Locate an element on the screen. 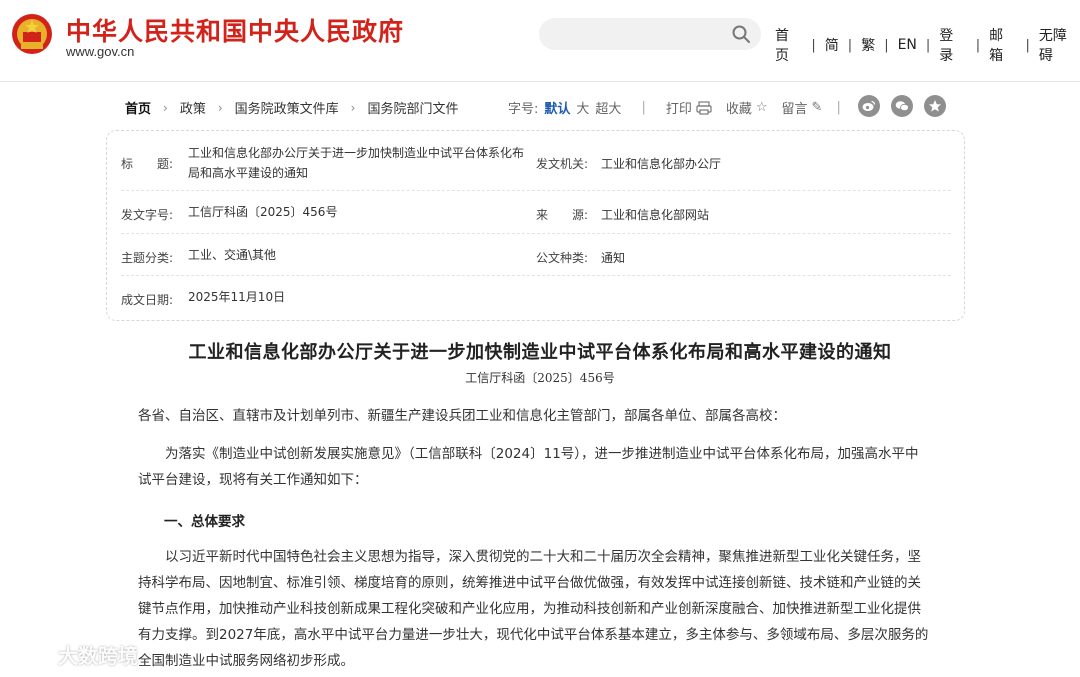 The image size is (1080, 677). pencil-icon: ✎ is located at coordinates (817, 107).